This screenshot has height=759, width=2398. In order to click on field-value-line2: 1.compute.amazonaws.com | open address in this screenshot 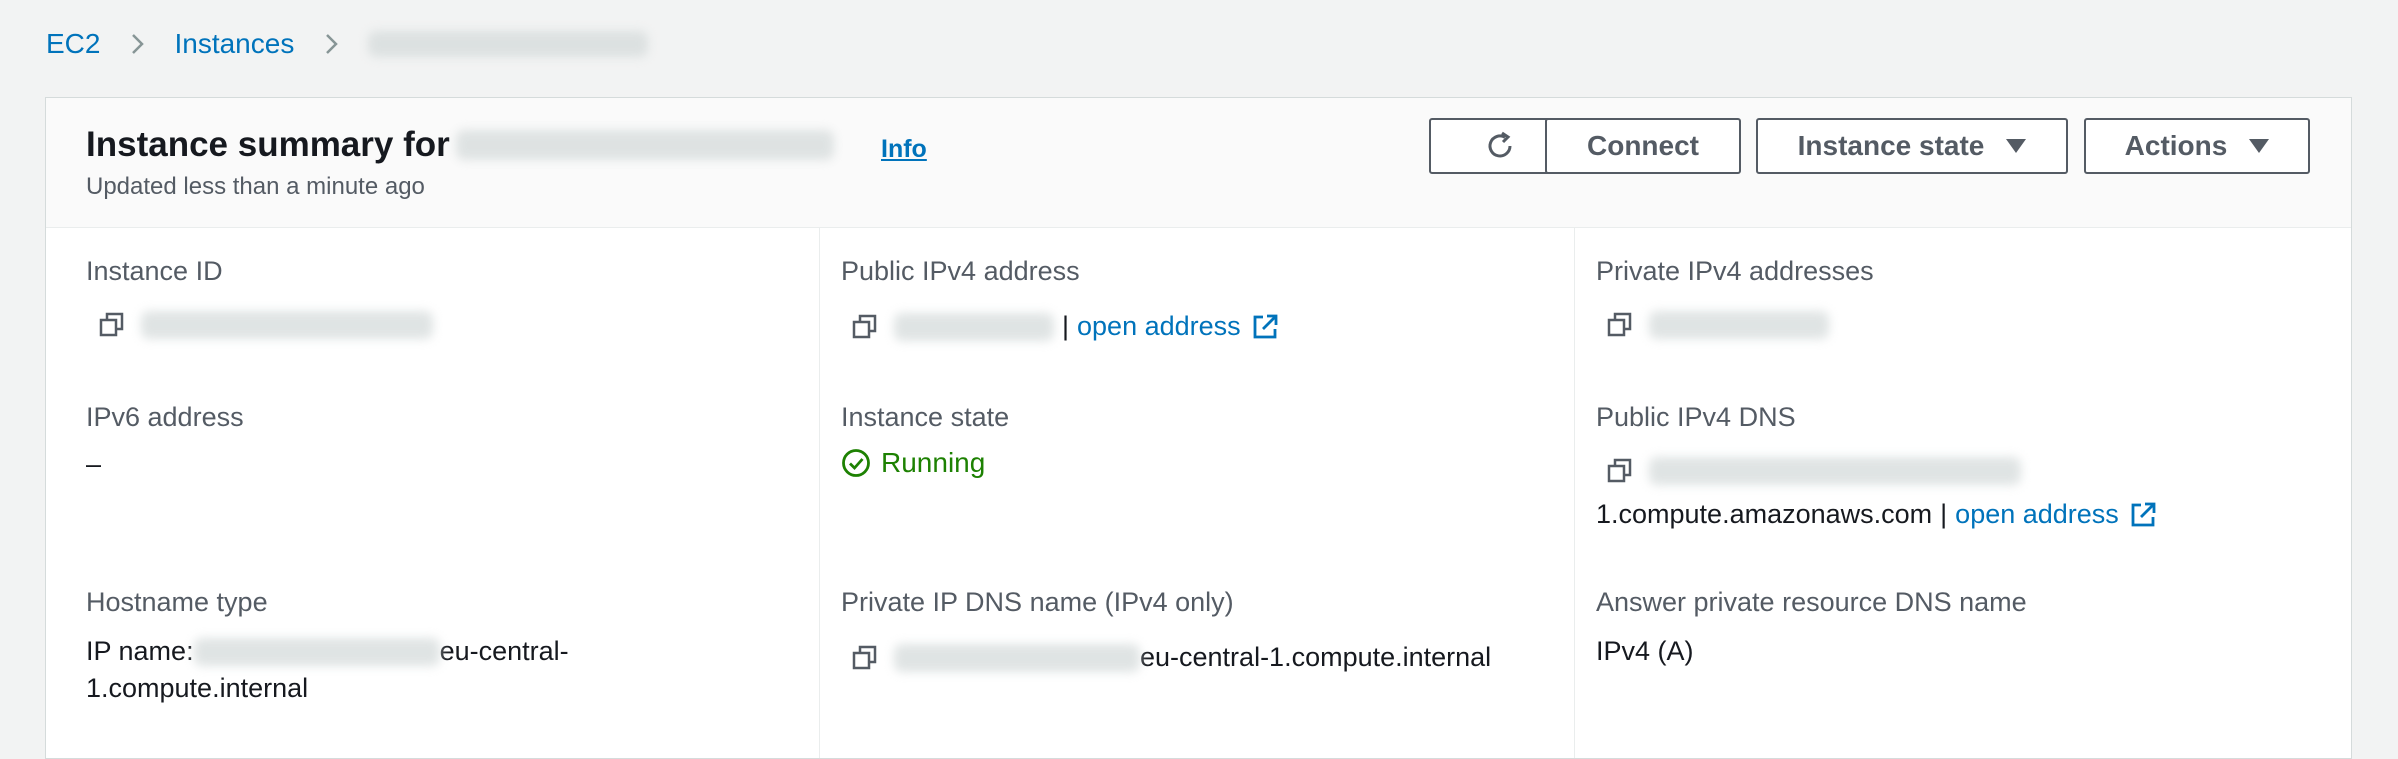, I will do `click(1876, 514)`.